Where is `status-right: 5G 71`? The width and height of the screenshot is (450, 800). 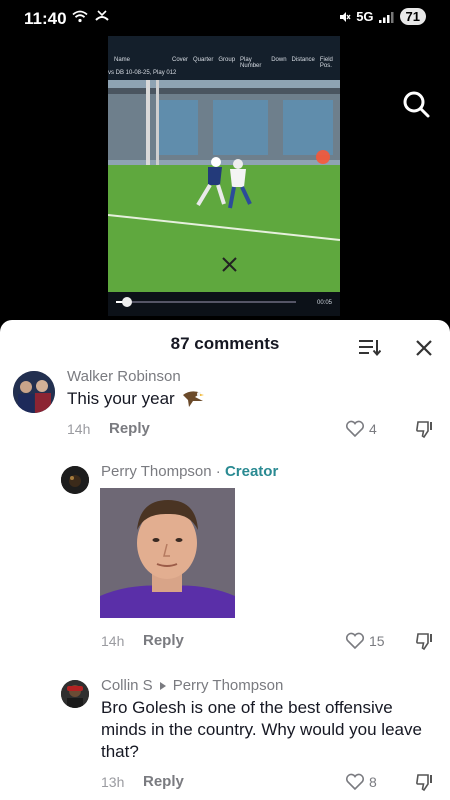
status-right: 5G 71 is located at coordinates (382, 16).